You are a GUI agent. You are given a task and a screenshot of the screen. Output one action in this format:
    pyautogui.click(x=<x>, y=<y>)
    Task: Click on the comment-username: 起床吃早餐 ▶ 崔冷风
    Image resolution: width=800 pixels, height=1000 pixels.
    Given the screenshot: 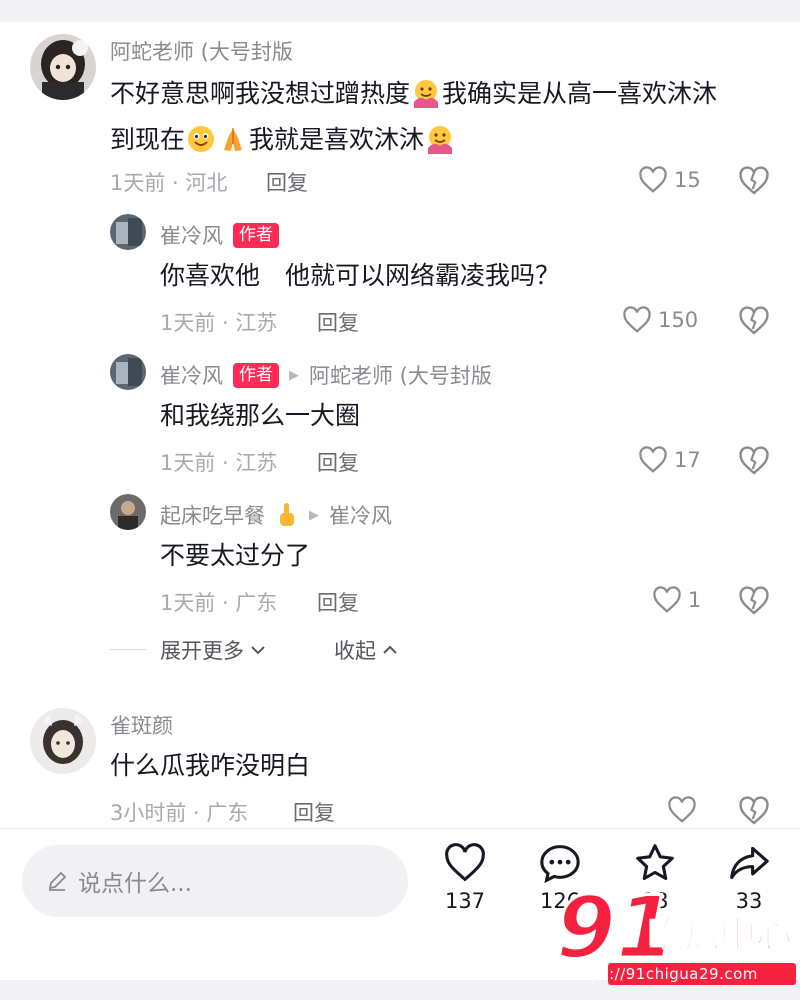 What is the action you would take?
    pyautogui.click(x=276, y=515)
    